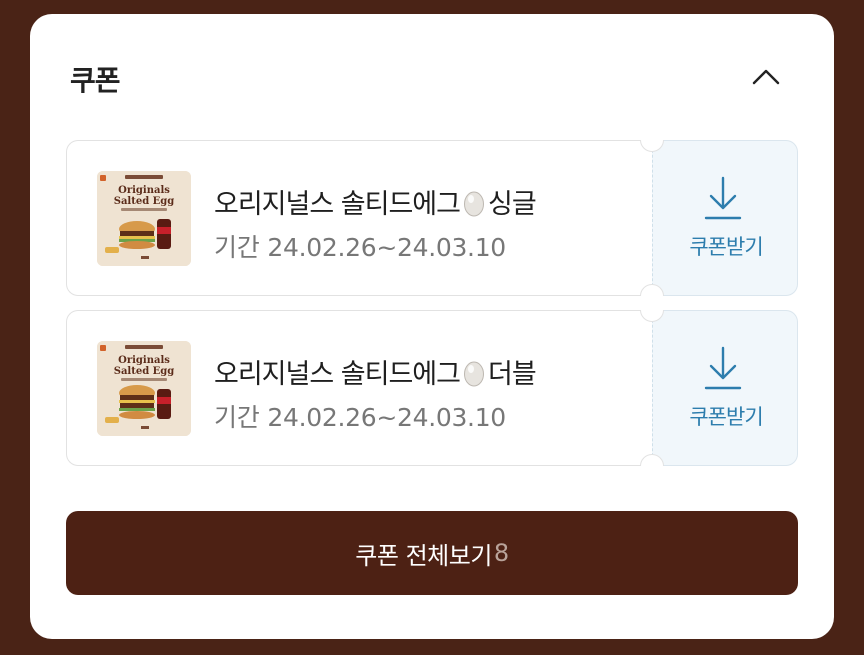  Describe the element at coordinates (423, 555) in the screenshot. I see `view-all-label: 쿠폰 전체보기` at that location.